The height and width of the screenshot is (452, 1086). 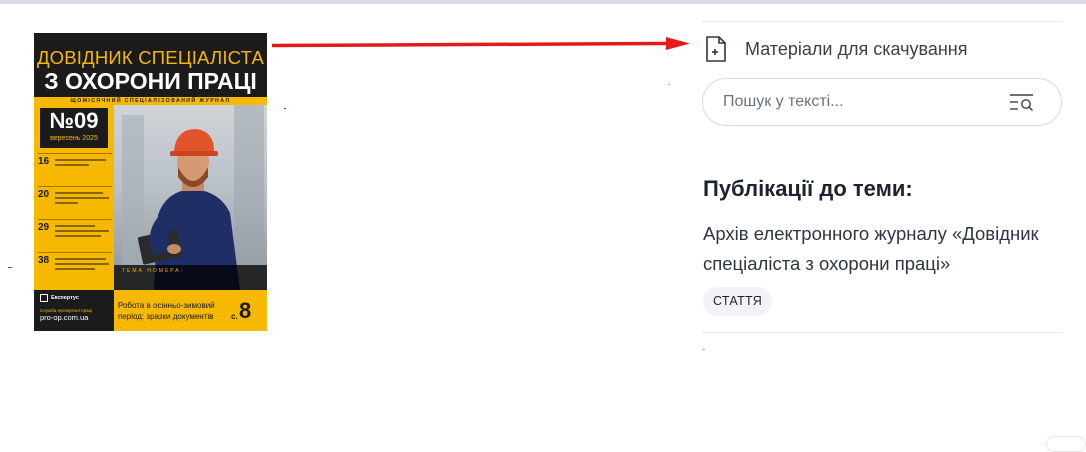 What do you see at coordinates (1022, 102) in the screenshot?
I see `text-search-icon` at bounding box center [1022, 102].